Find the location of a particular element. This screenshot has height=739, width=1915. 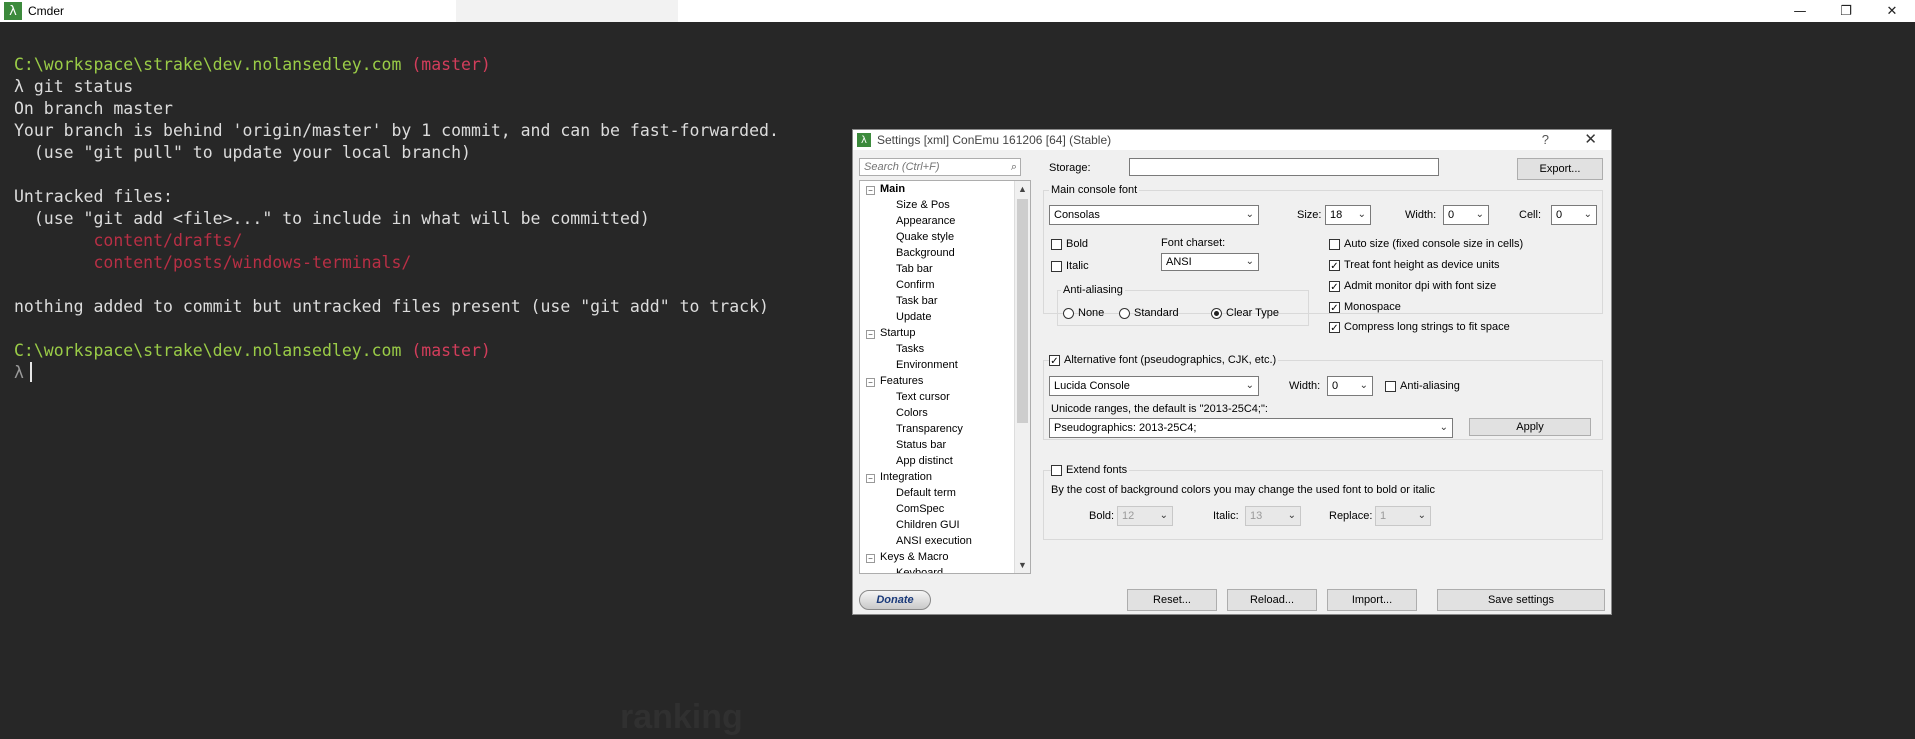

tree-item: ANSI execution is located at coordinates (934, 541).